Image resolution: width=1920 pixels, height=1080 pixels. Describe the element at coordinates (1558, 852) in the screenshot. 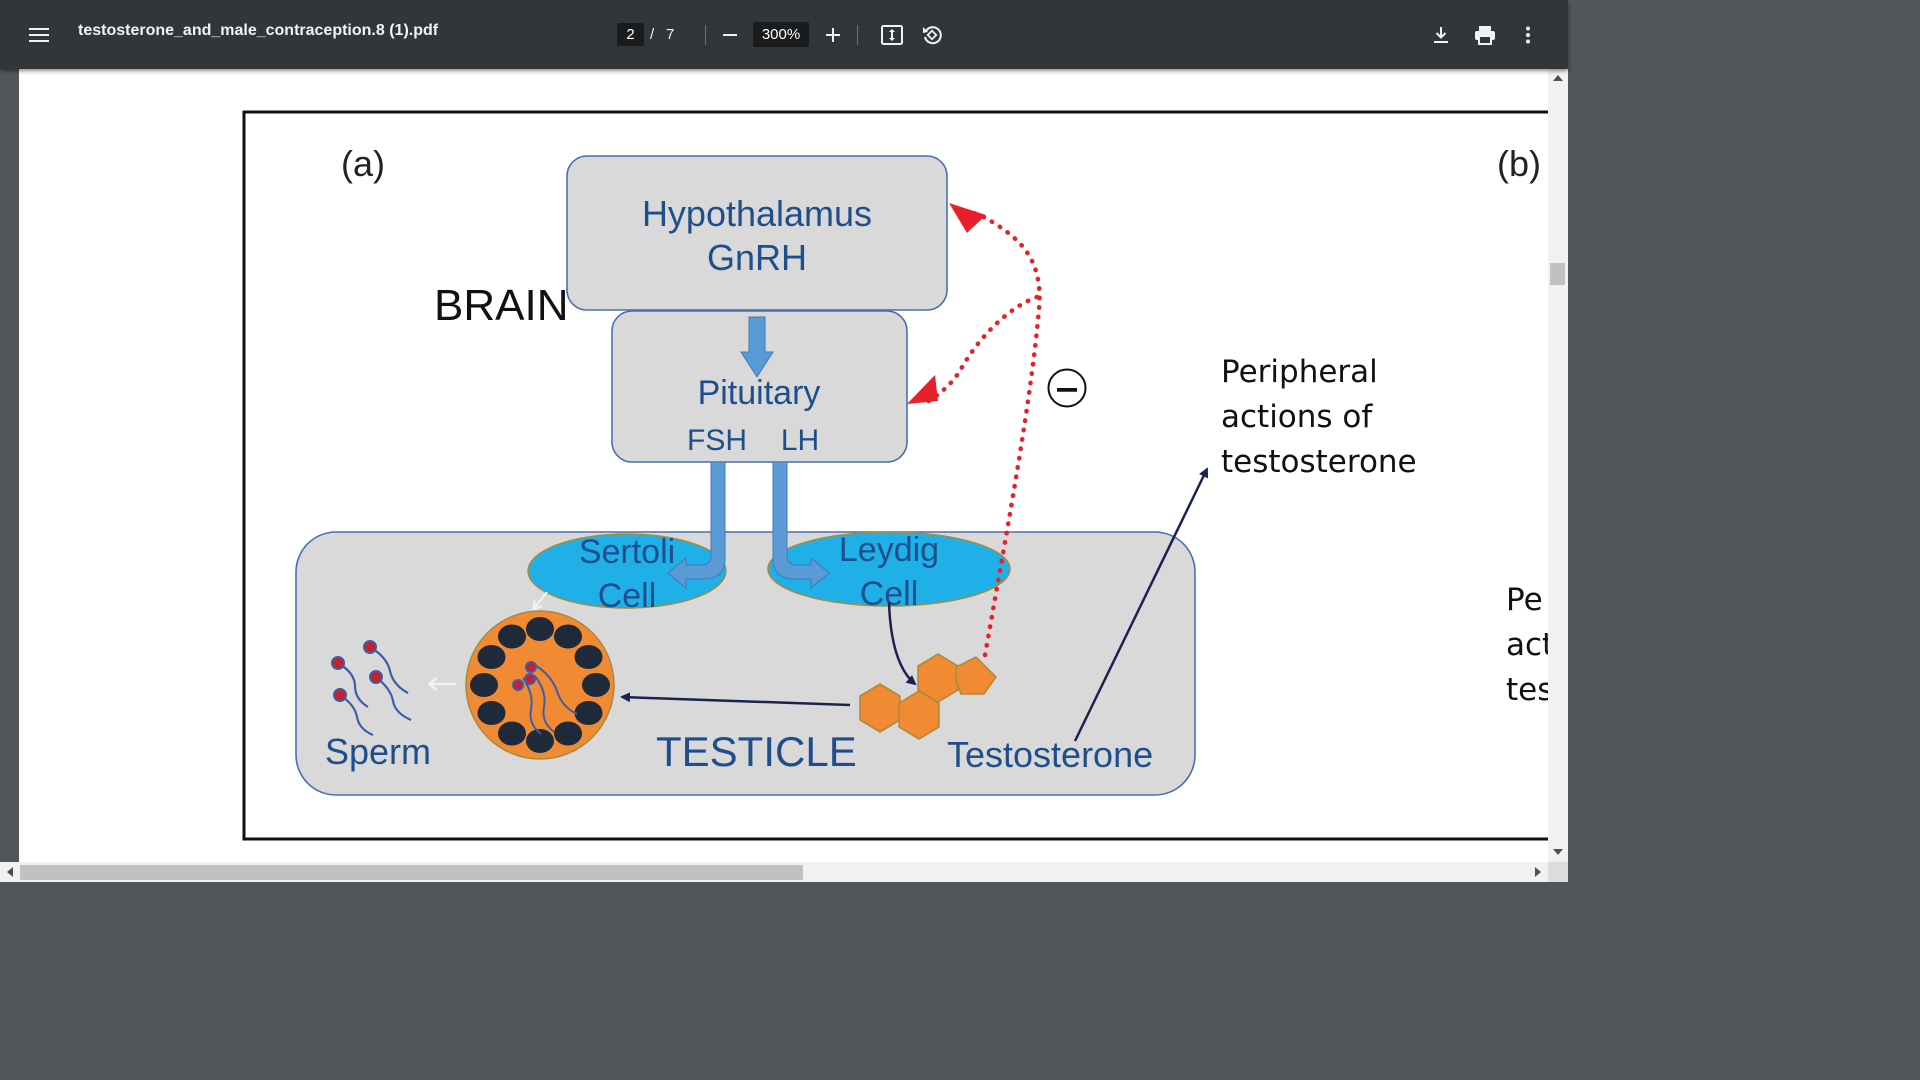

I see `scroll-down-arrow-icon` at that location.